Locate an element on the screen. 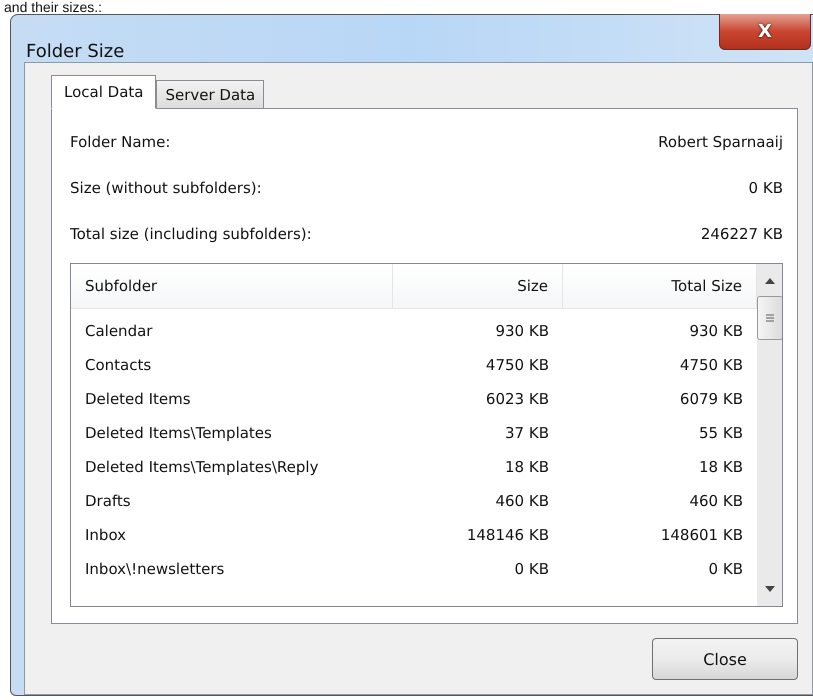 The width and height of the screenshot is (813, 700). field-value: Robert Sparnaaij is located at coordinates (720, 142).